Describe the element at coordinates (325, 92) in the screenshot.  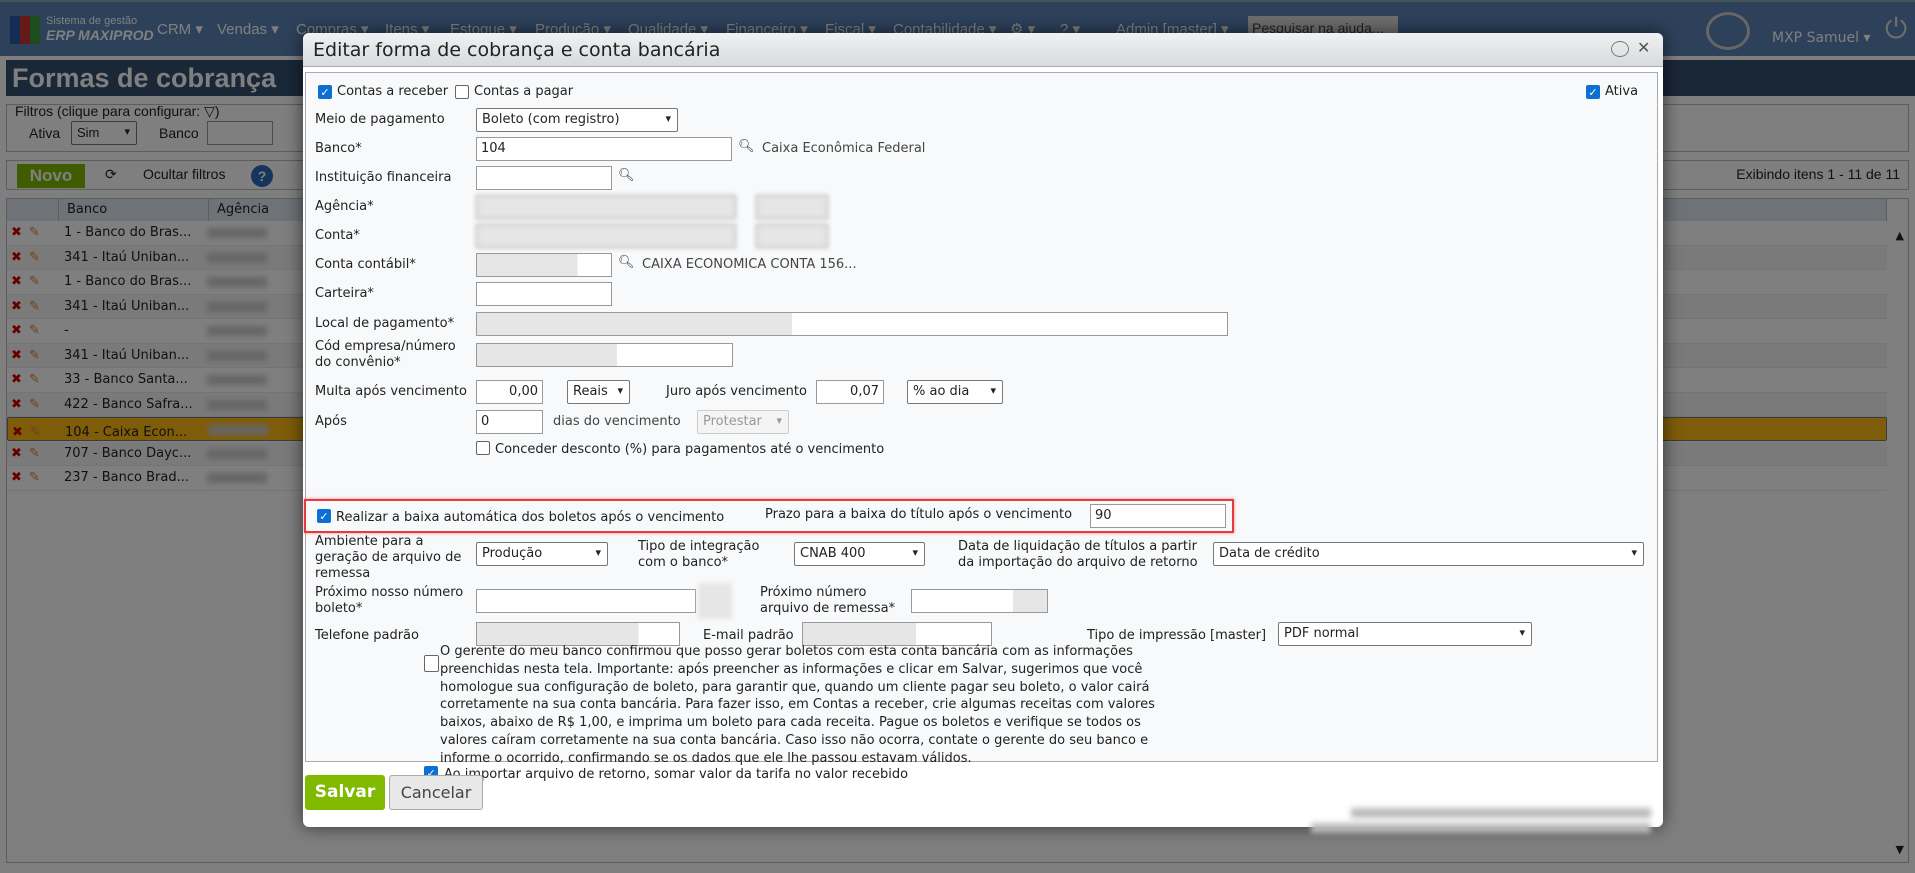
I see `contas-receber-checkbox: ✓` at that location.